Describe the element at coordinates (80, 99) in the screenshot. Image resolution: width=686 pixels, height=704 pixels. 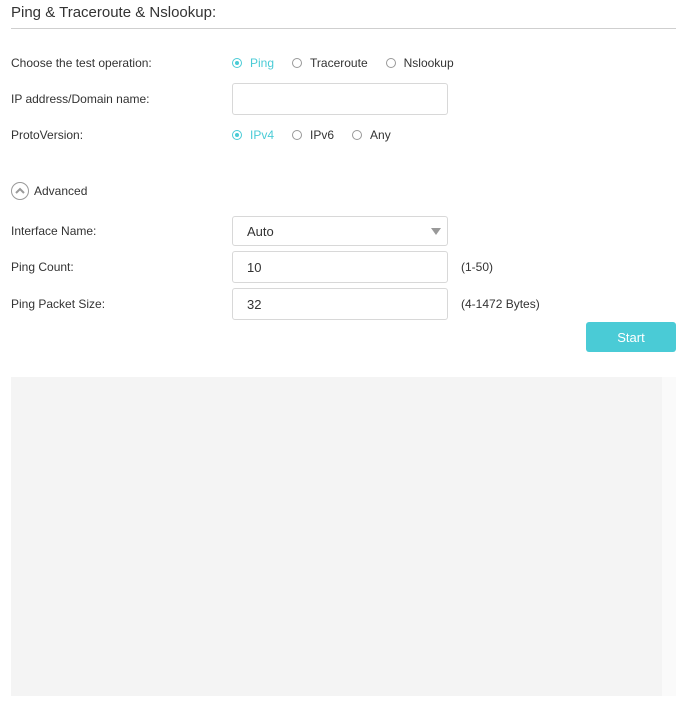
I see `address-label: IP address/Domain name:` at that location.